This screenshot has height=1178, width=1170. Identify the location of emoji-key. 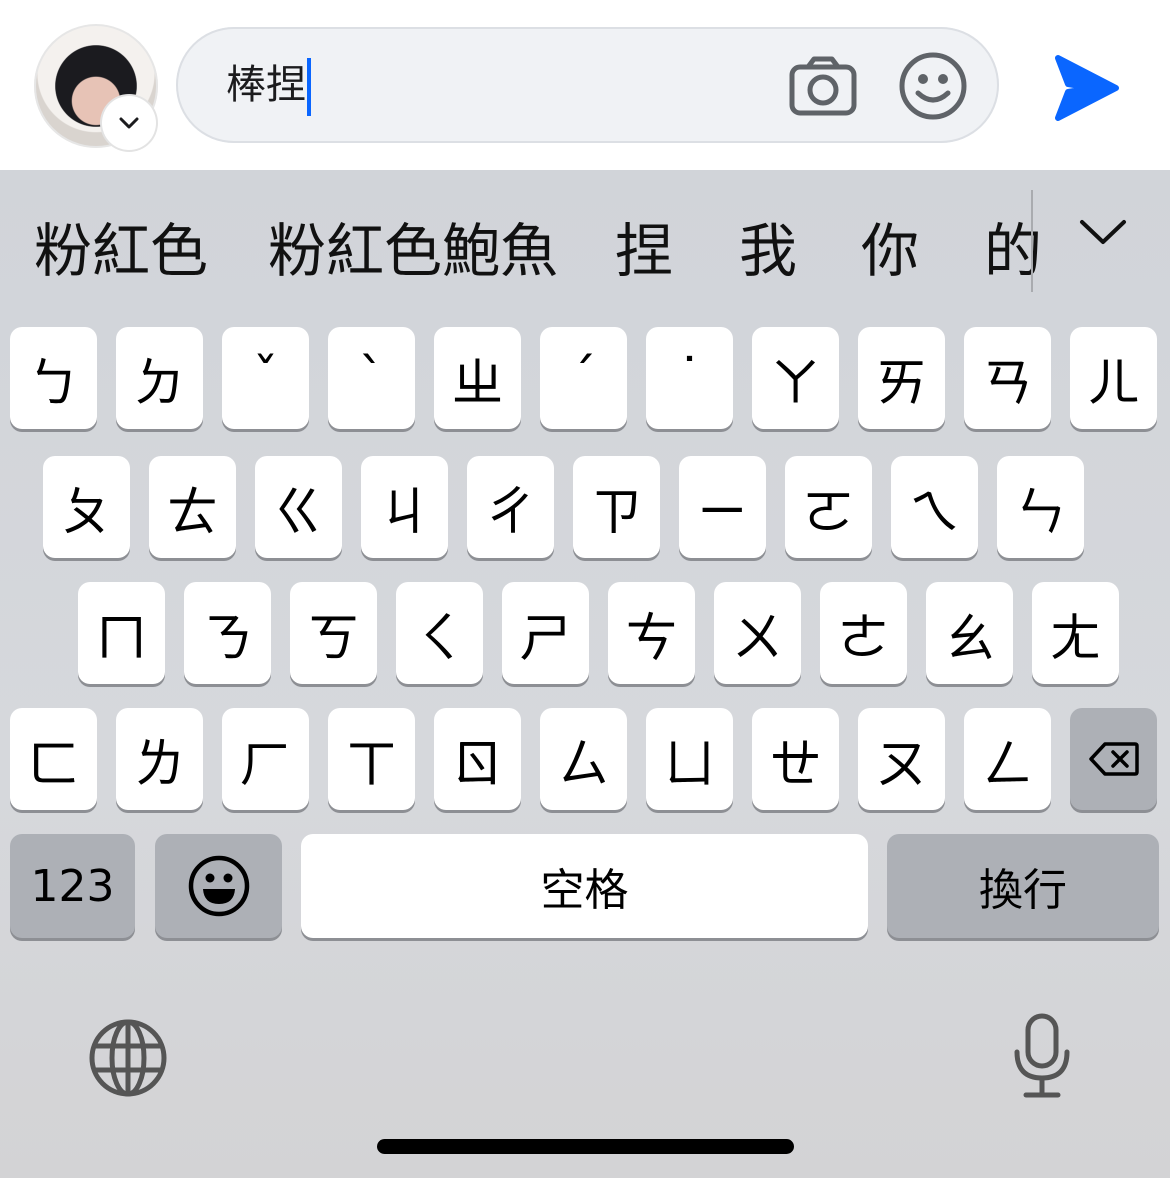
(218, 886).